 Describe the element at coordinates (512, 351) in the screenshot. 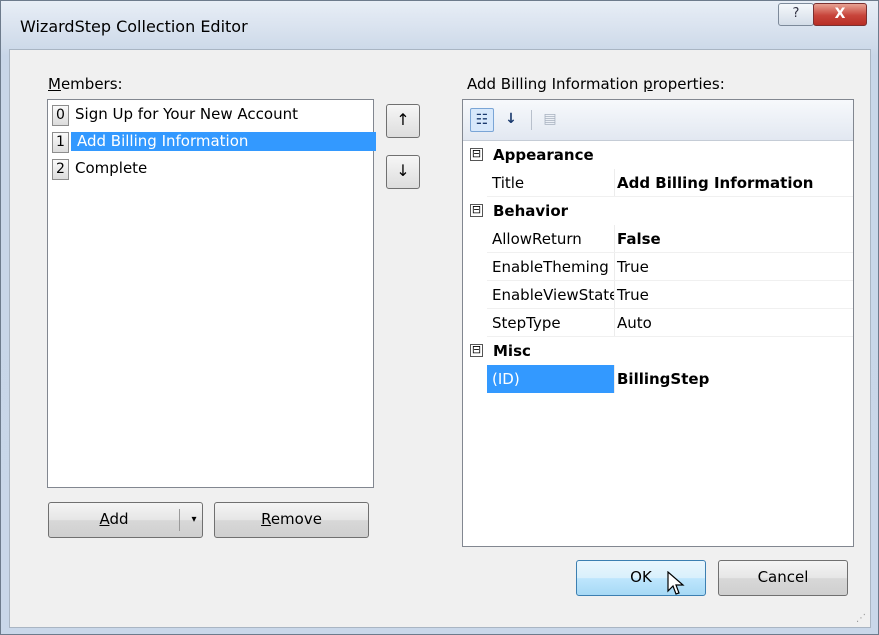

I see `category-name: Misc` at that location.